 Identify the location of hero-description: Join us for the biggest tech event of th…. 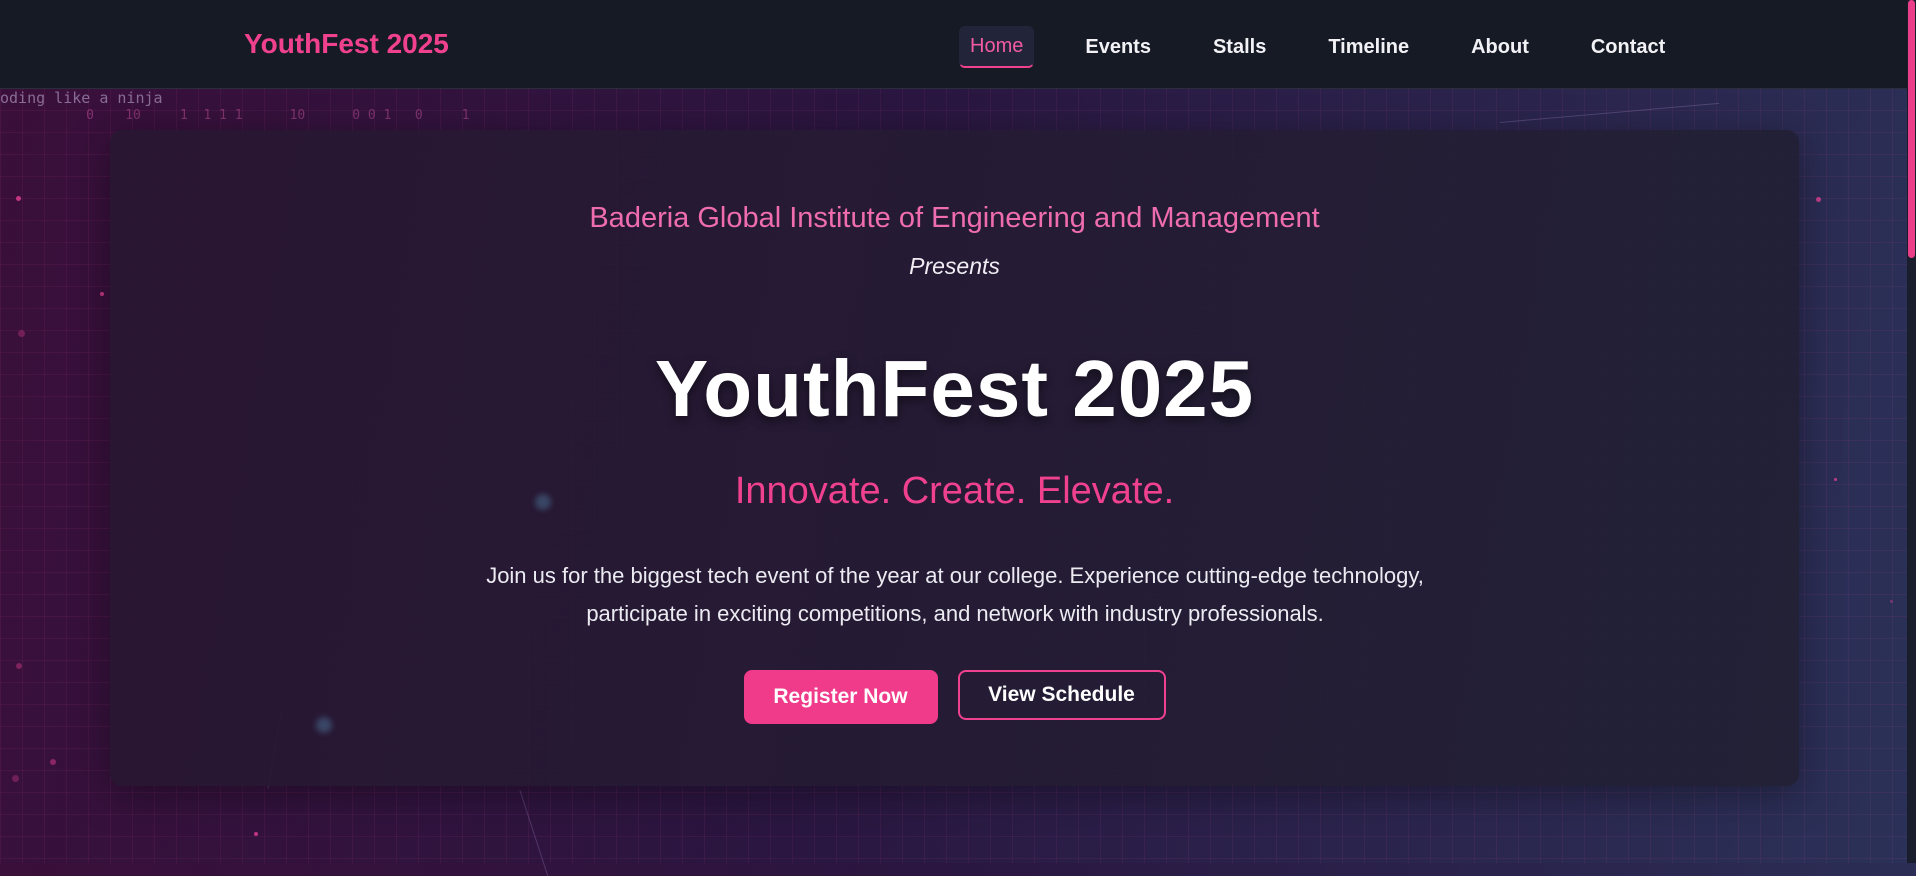
(955, 594).